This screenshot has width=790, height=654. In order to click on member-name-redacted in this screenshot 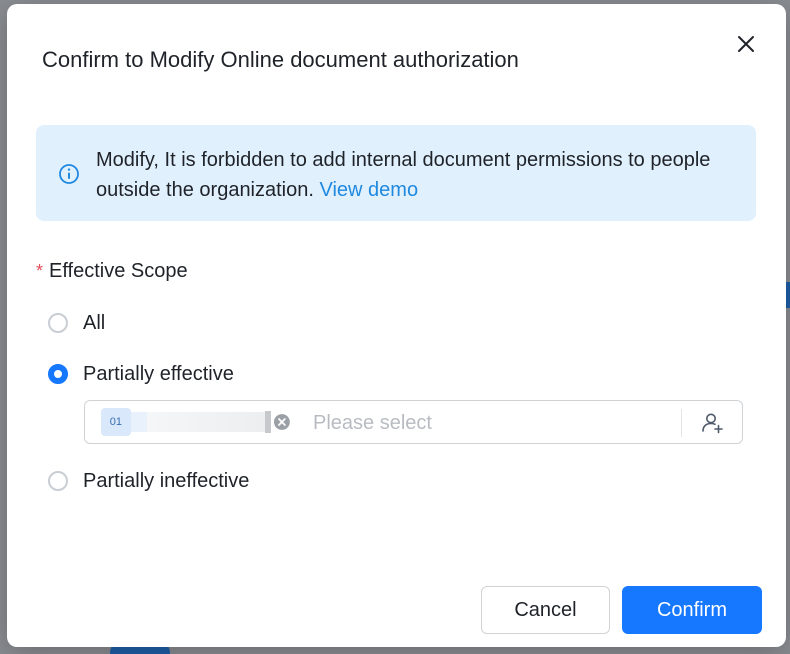, I will do `click(206, 422)`.